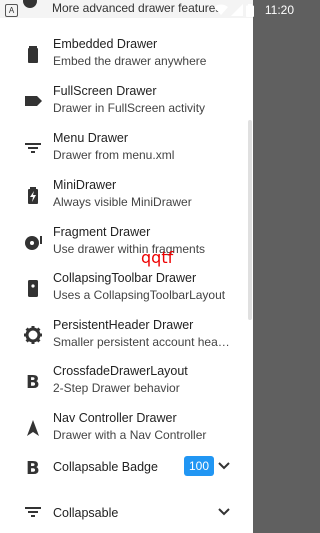 Image resolution: width=320 pixels, height=533 pixels. What do you see at coordinates (33, 288) in the screenshot?
I see `phone-device-icon` at bounding box center [33, 288].